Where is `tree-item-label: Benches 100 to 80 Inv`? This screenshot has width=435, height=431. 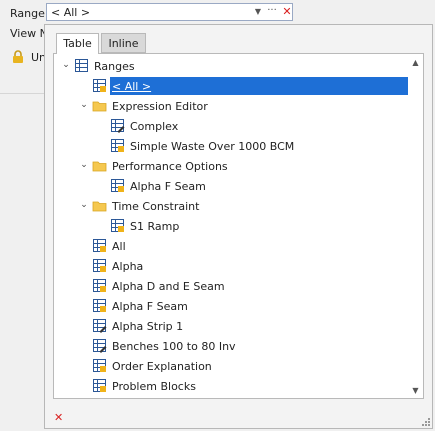
tree-item-label: Benches 100 to 80 Inv is located at coordinates (174, 346).